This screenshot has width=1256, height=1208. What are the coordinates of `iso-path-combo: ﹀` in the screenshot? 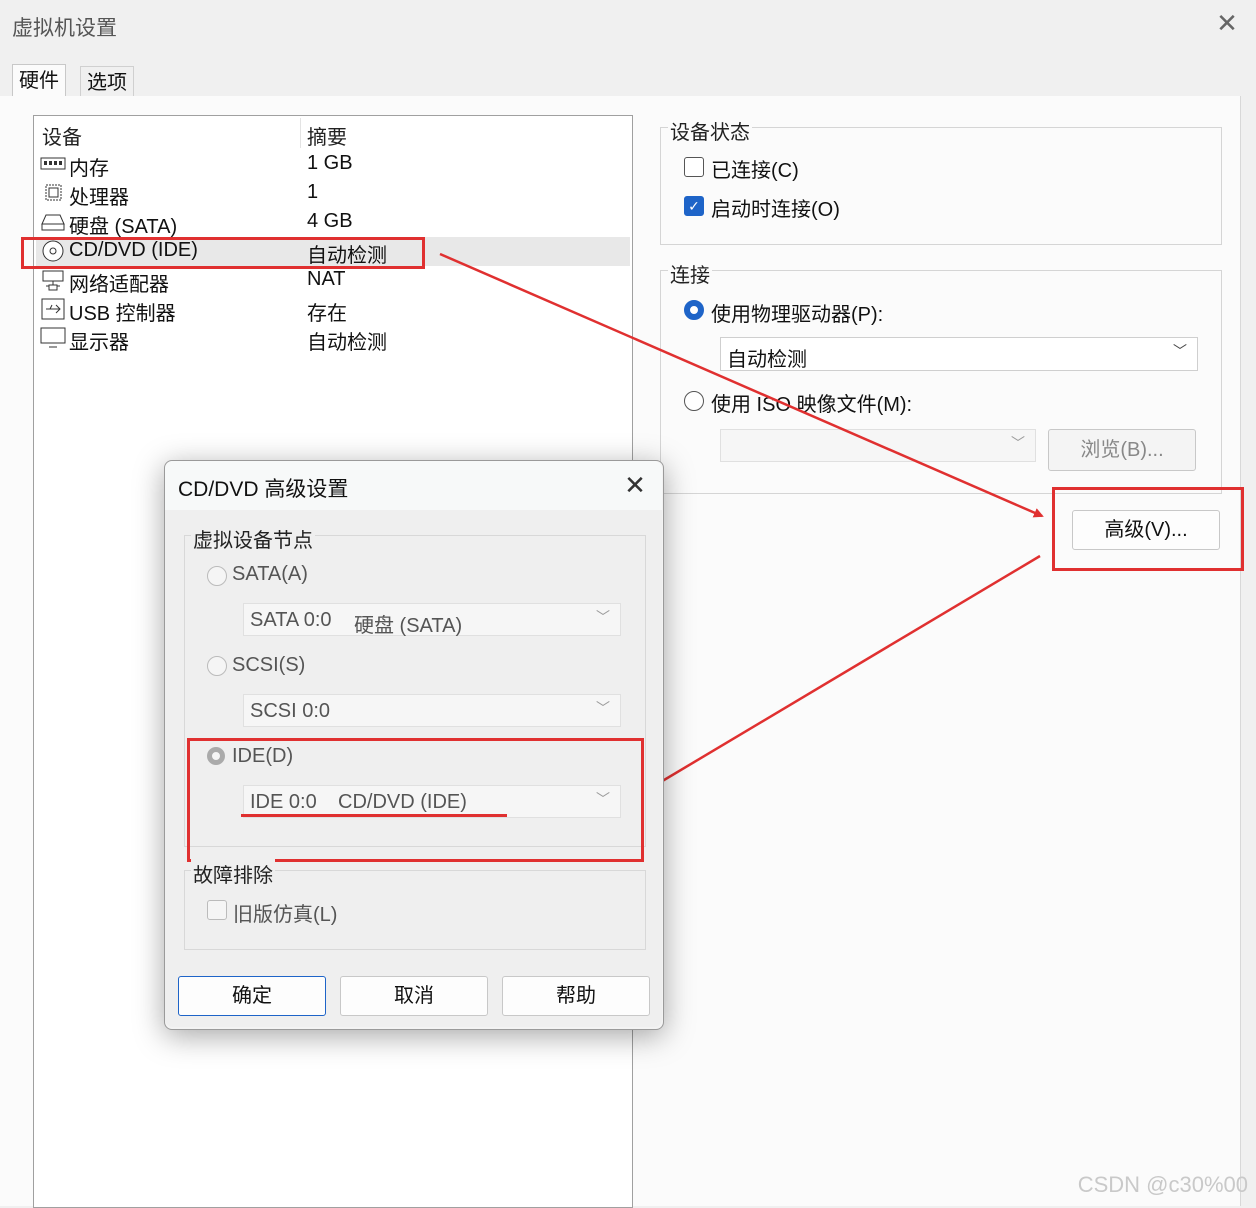 It's located at (878, 445).